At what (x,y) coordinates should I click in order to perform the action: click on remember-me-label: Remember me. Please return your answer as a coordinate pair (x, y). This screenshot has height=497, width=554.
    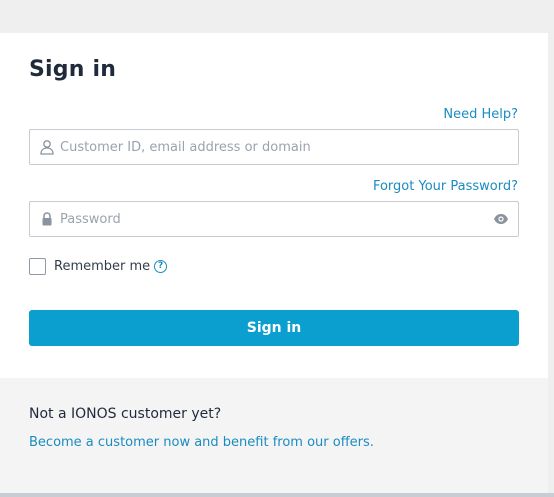
    Looking at the image, I should click on (102, 266).